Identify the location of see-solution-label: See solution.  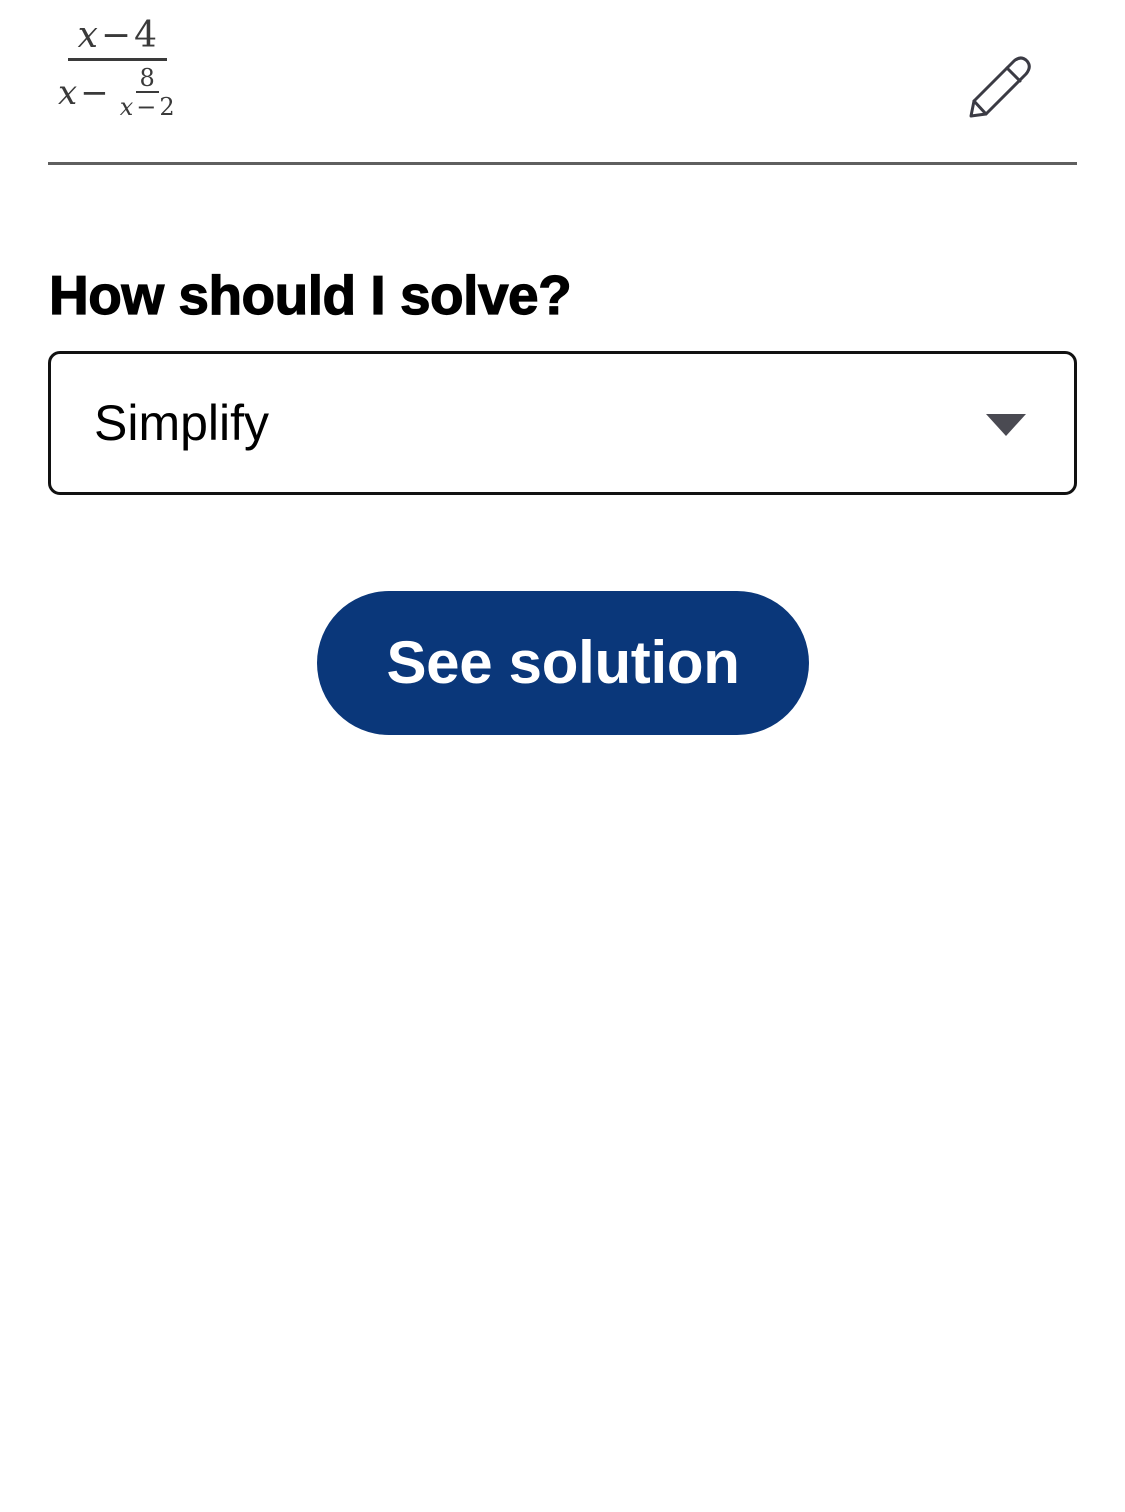
(563, 662).